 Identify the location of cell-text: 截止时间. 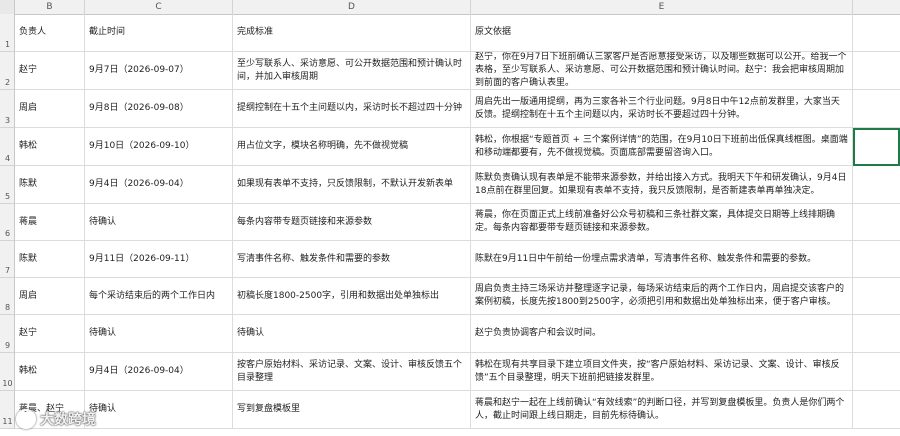
(107, 32).